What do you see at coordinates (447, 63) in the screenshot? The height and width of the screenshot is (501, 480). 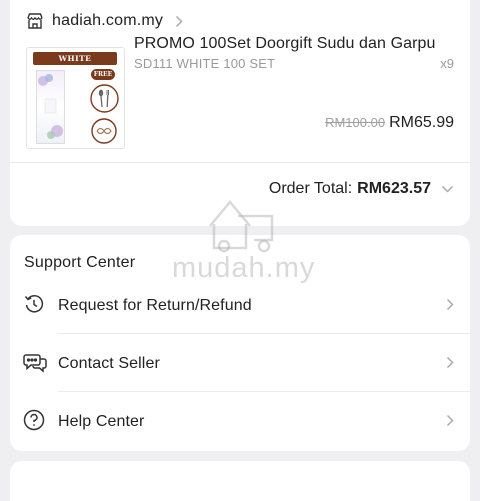 I see `product-quantity: x9` at bounding box center [447, 63].